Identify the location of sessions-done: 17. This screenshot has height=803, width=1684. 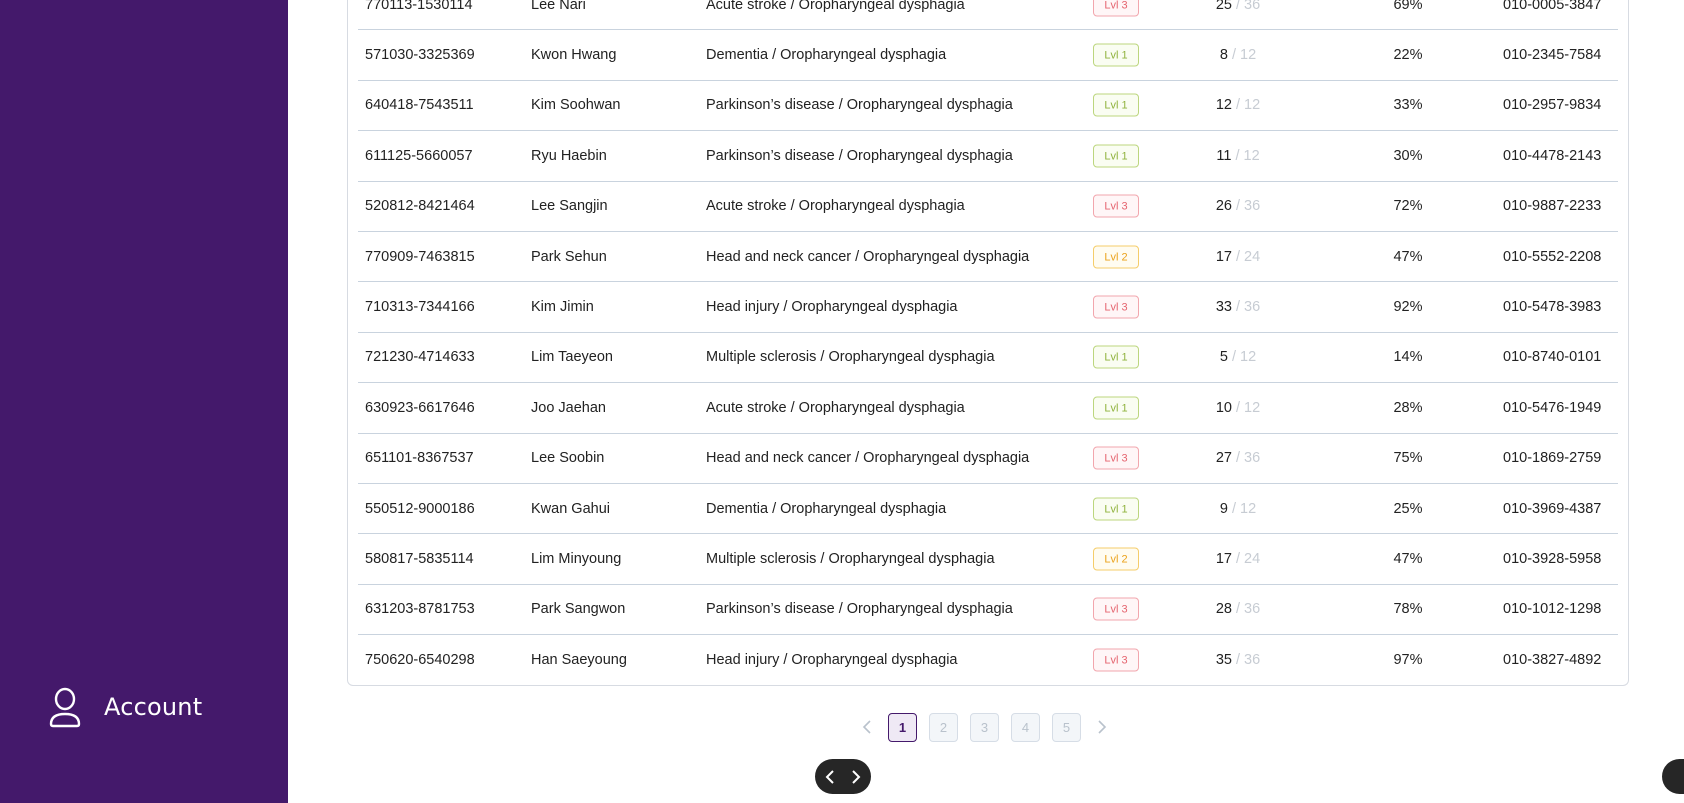
(1223, 256).